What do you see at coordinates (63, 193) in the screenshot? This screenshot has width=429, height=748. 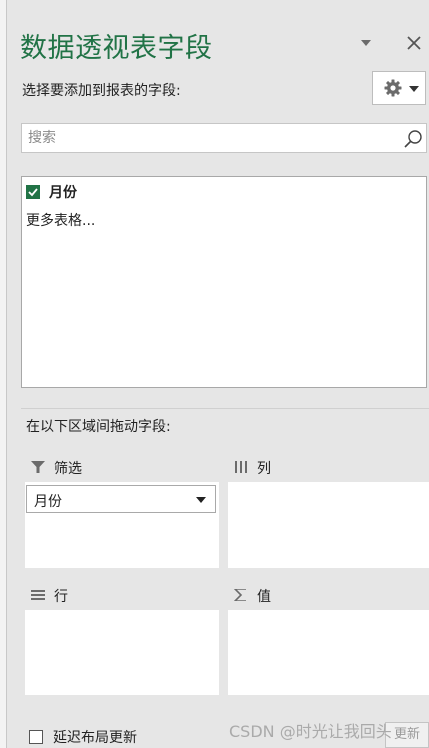 I see `field-label: 月份` at bounding box center [63, 193].